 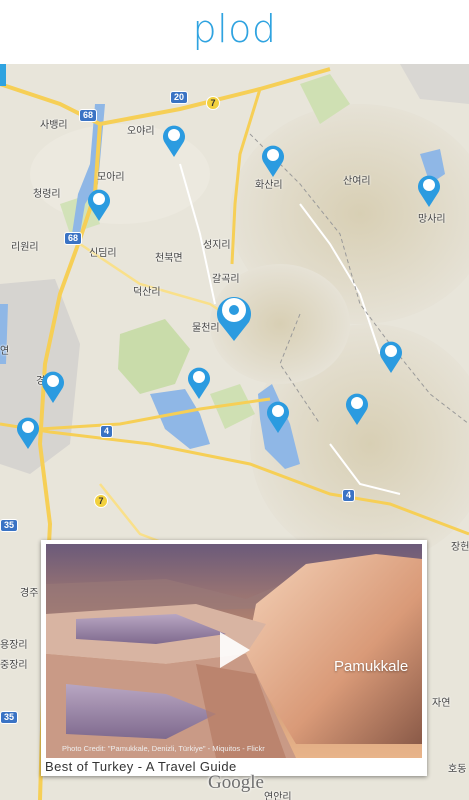 I want to click on app-header: plod, so click(x=234, y=32).